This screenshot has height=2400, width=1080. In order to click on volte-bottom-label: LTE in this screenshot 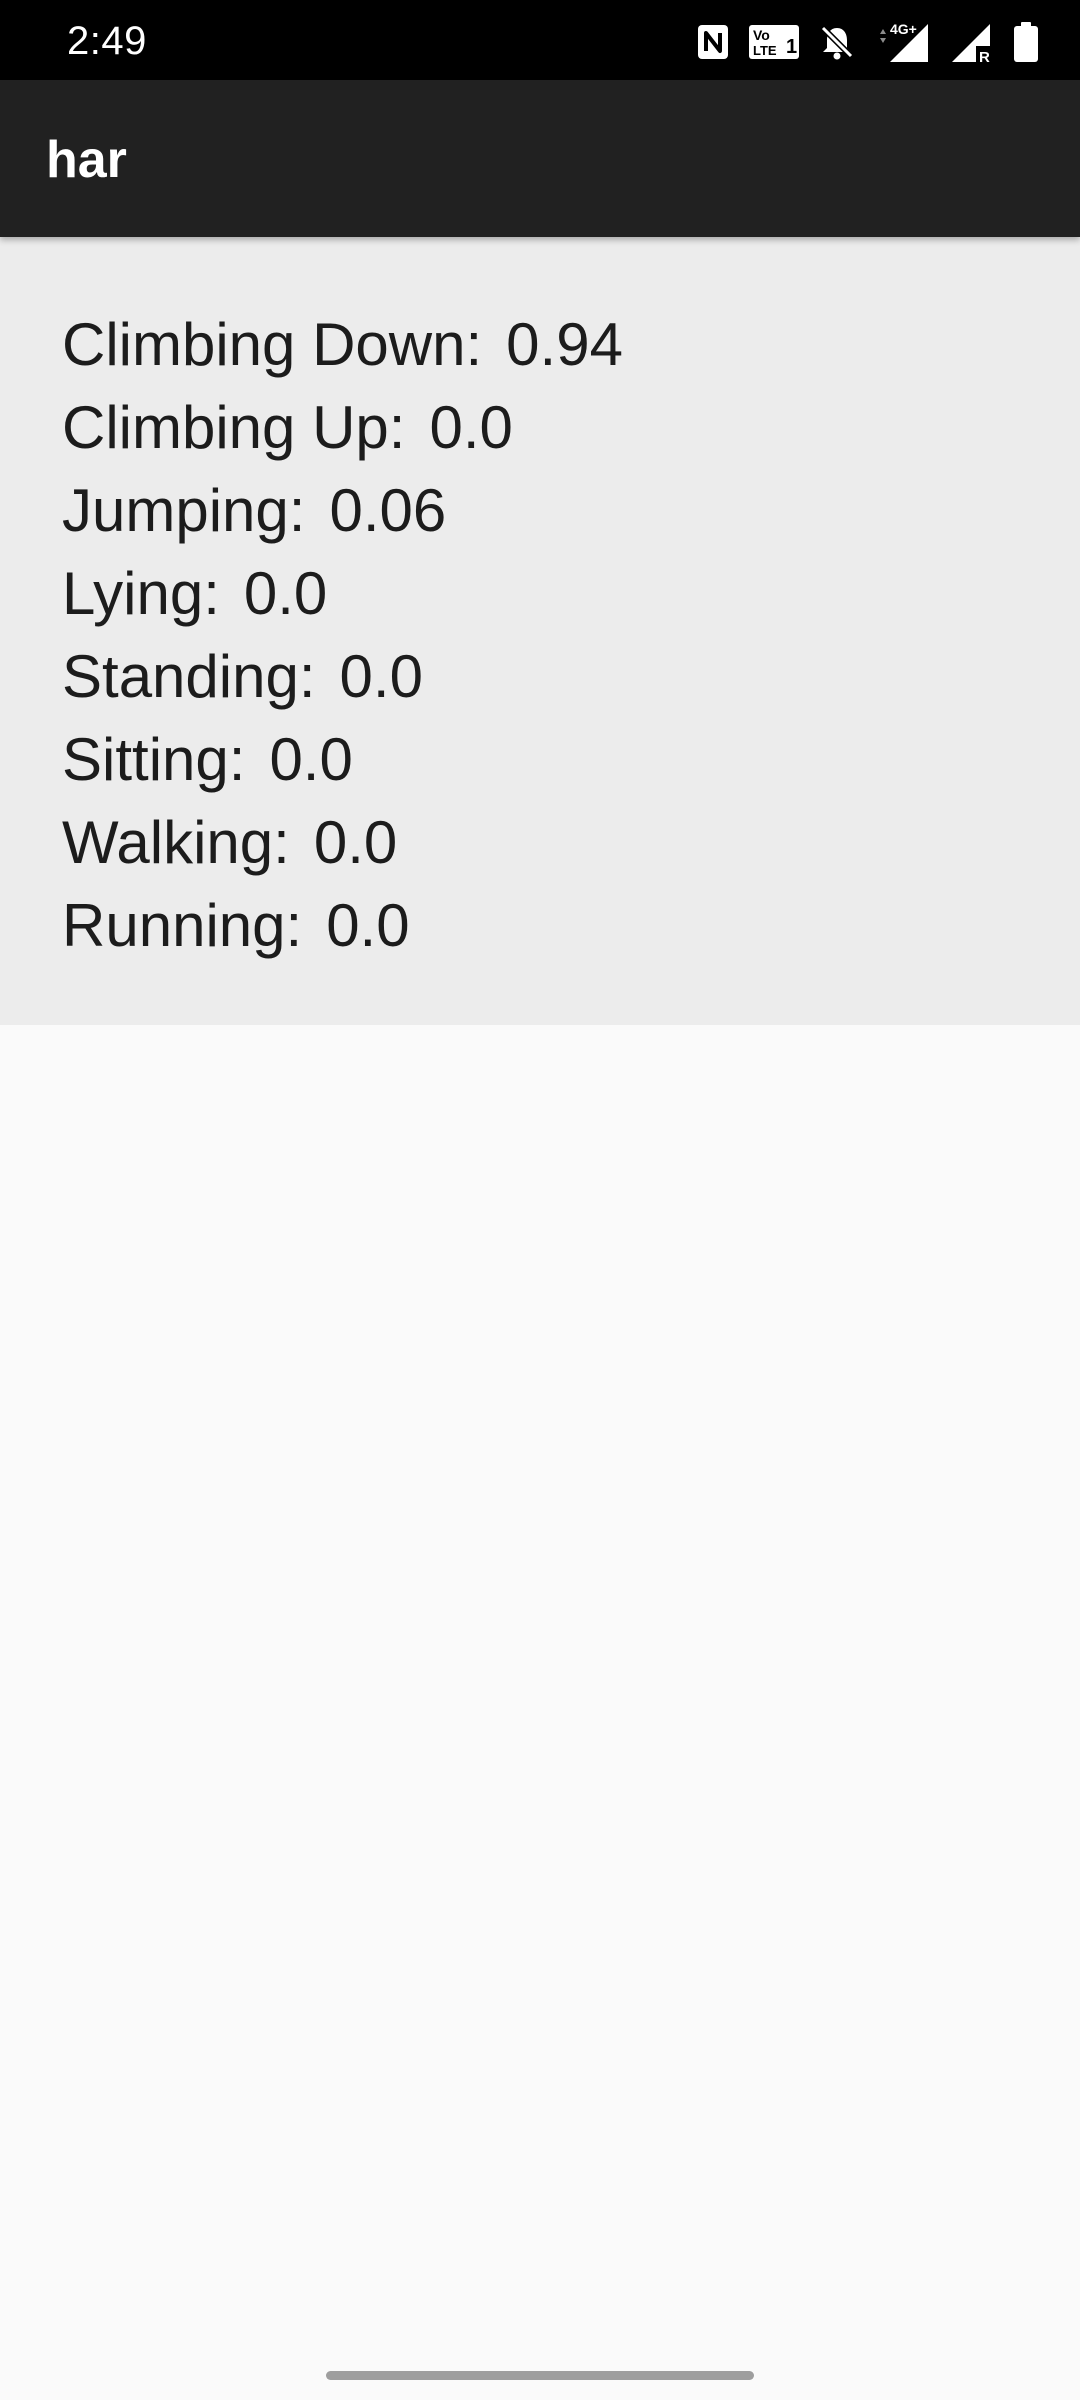, I will do `click(765, 50)`.